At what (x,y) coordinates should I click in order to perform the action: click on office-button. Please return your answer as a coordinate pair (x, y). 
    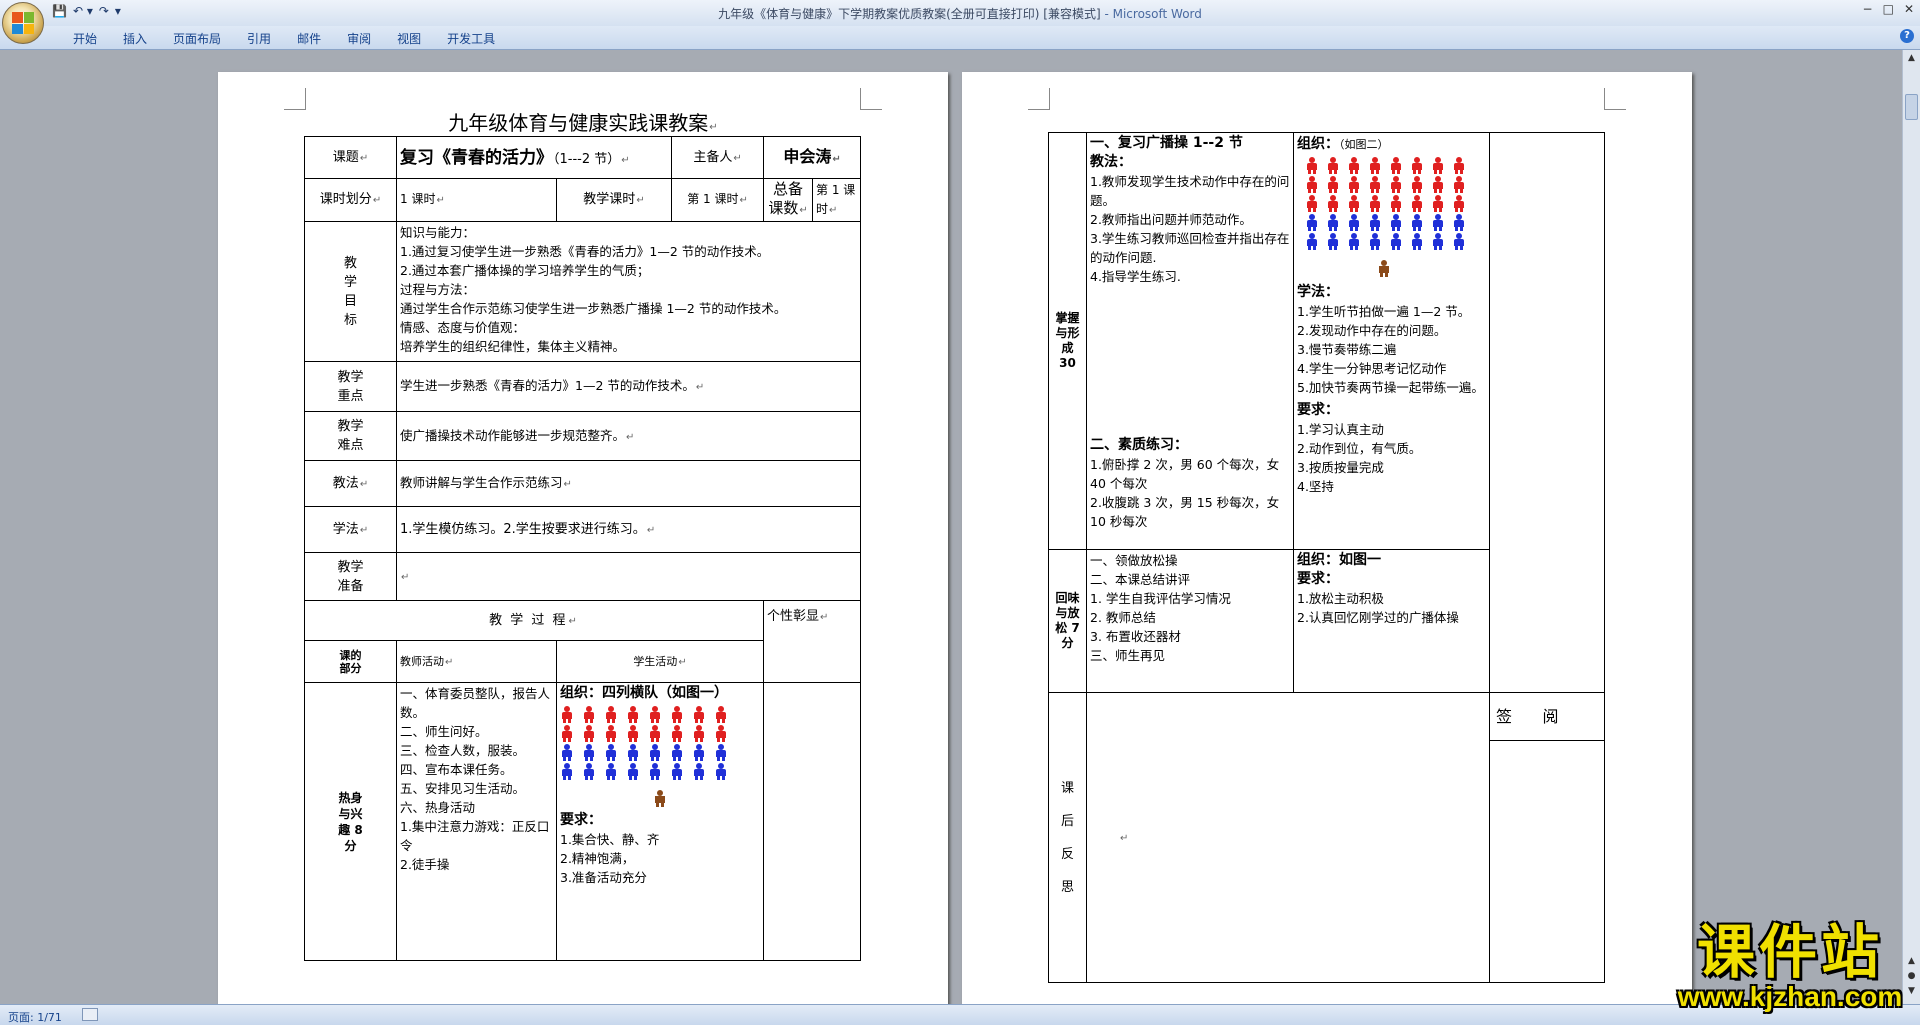
    Looking at the image, I should click on (23, 23).